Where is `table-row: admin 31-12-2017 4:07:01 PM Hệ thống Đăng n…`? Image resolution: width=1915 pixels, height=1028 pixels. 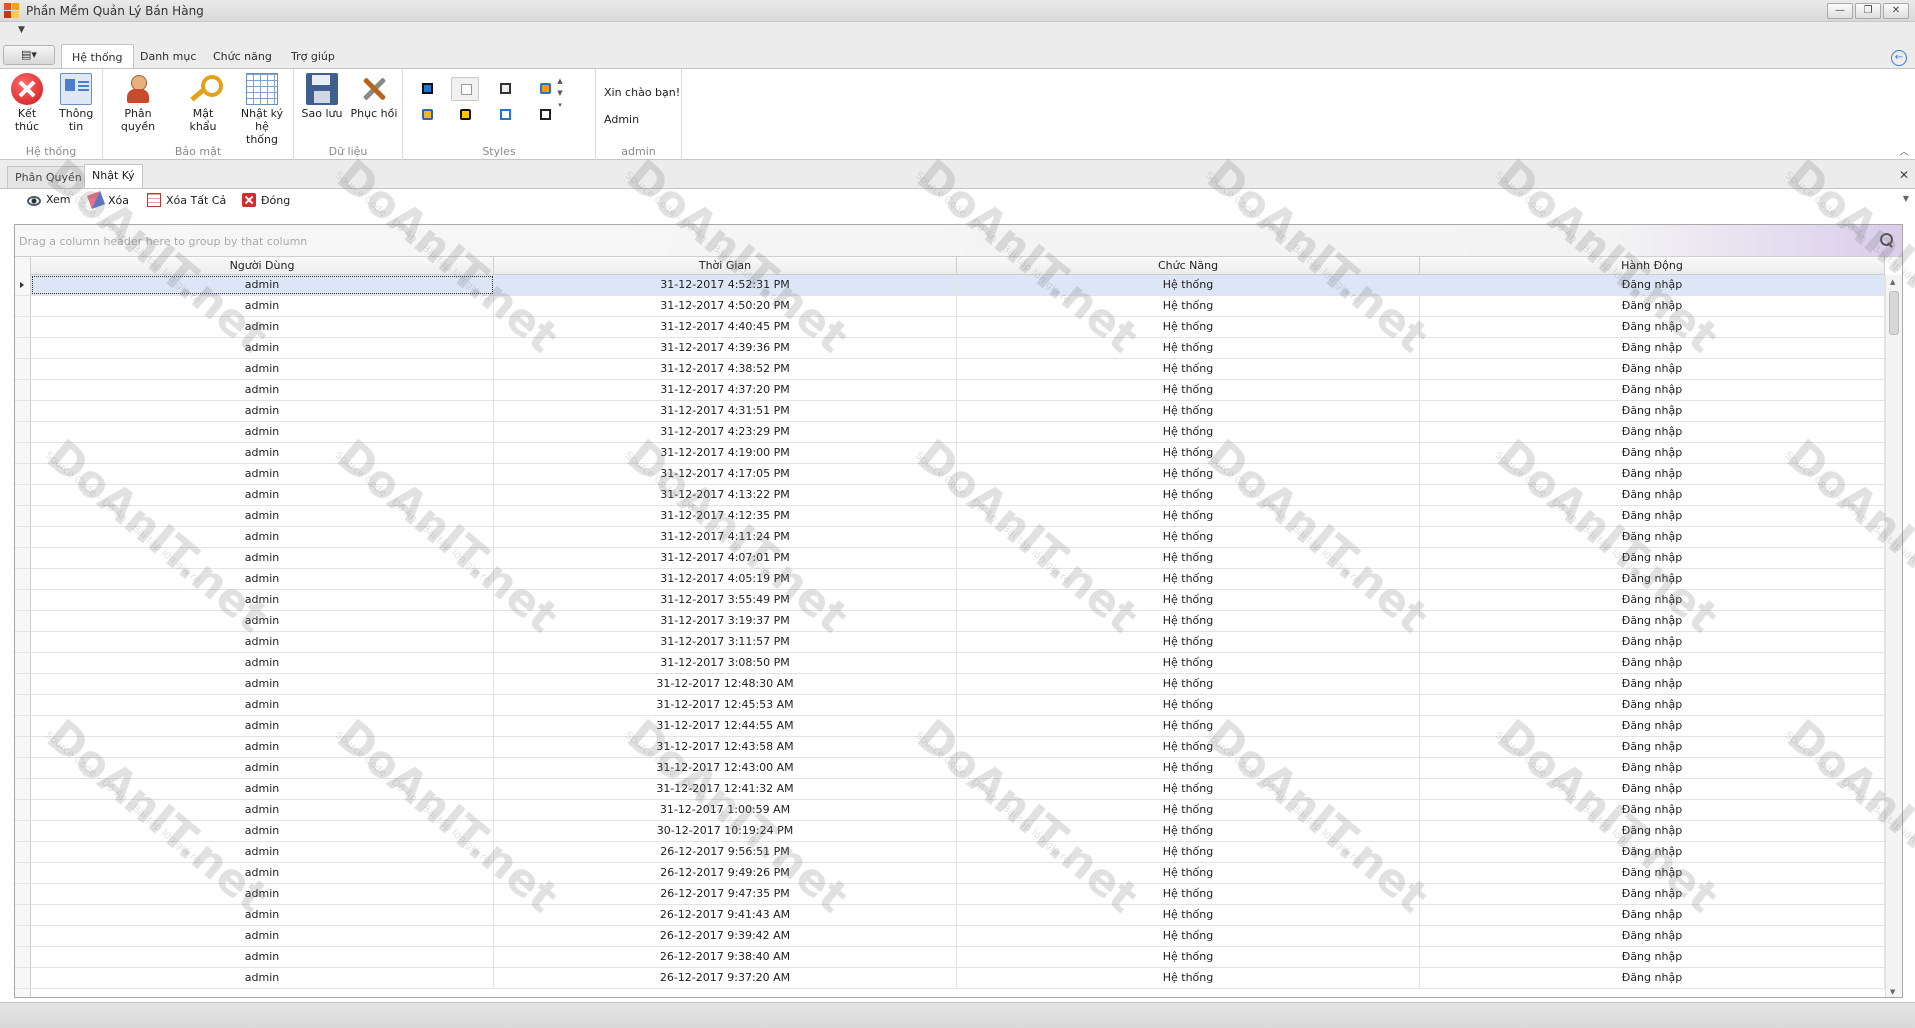
table-row: admin 31-12-2017 4:07:01 PM Hệ thống Đăng n… is located at coordinates (950, 558).